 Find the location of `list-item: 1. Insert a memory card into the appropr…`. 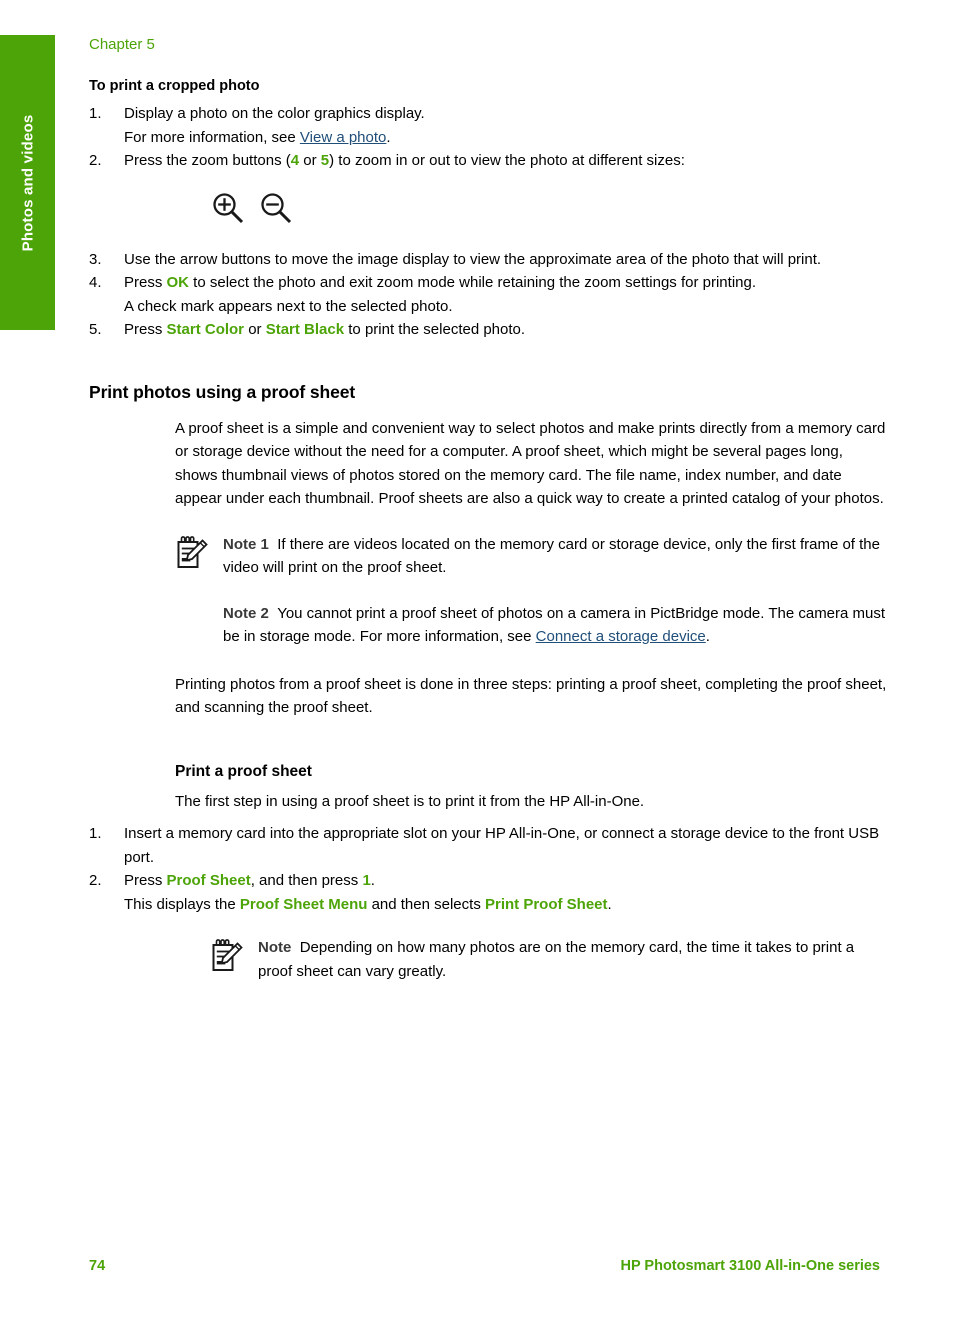

list-item: 1. Insert a memory card into the appropr… is located at coordinates (489, 845).